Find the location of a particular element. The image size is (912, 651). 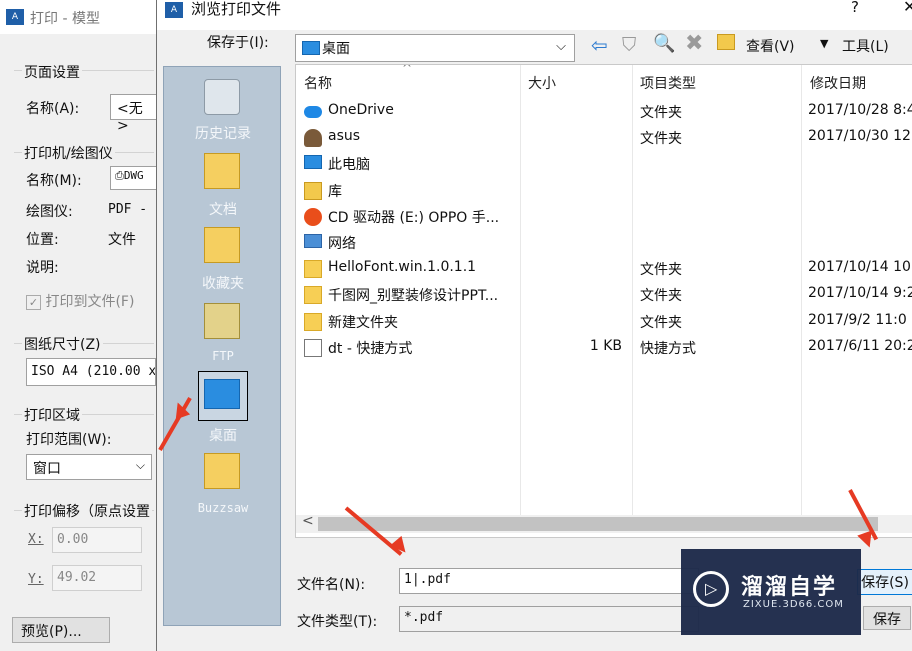

places-bar: 历史记录 文档 收藏夹 FTP 桌面 Buzzsaw is located at coordinates (222, 346).